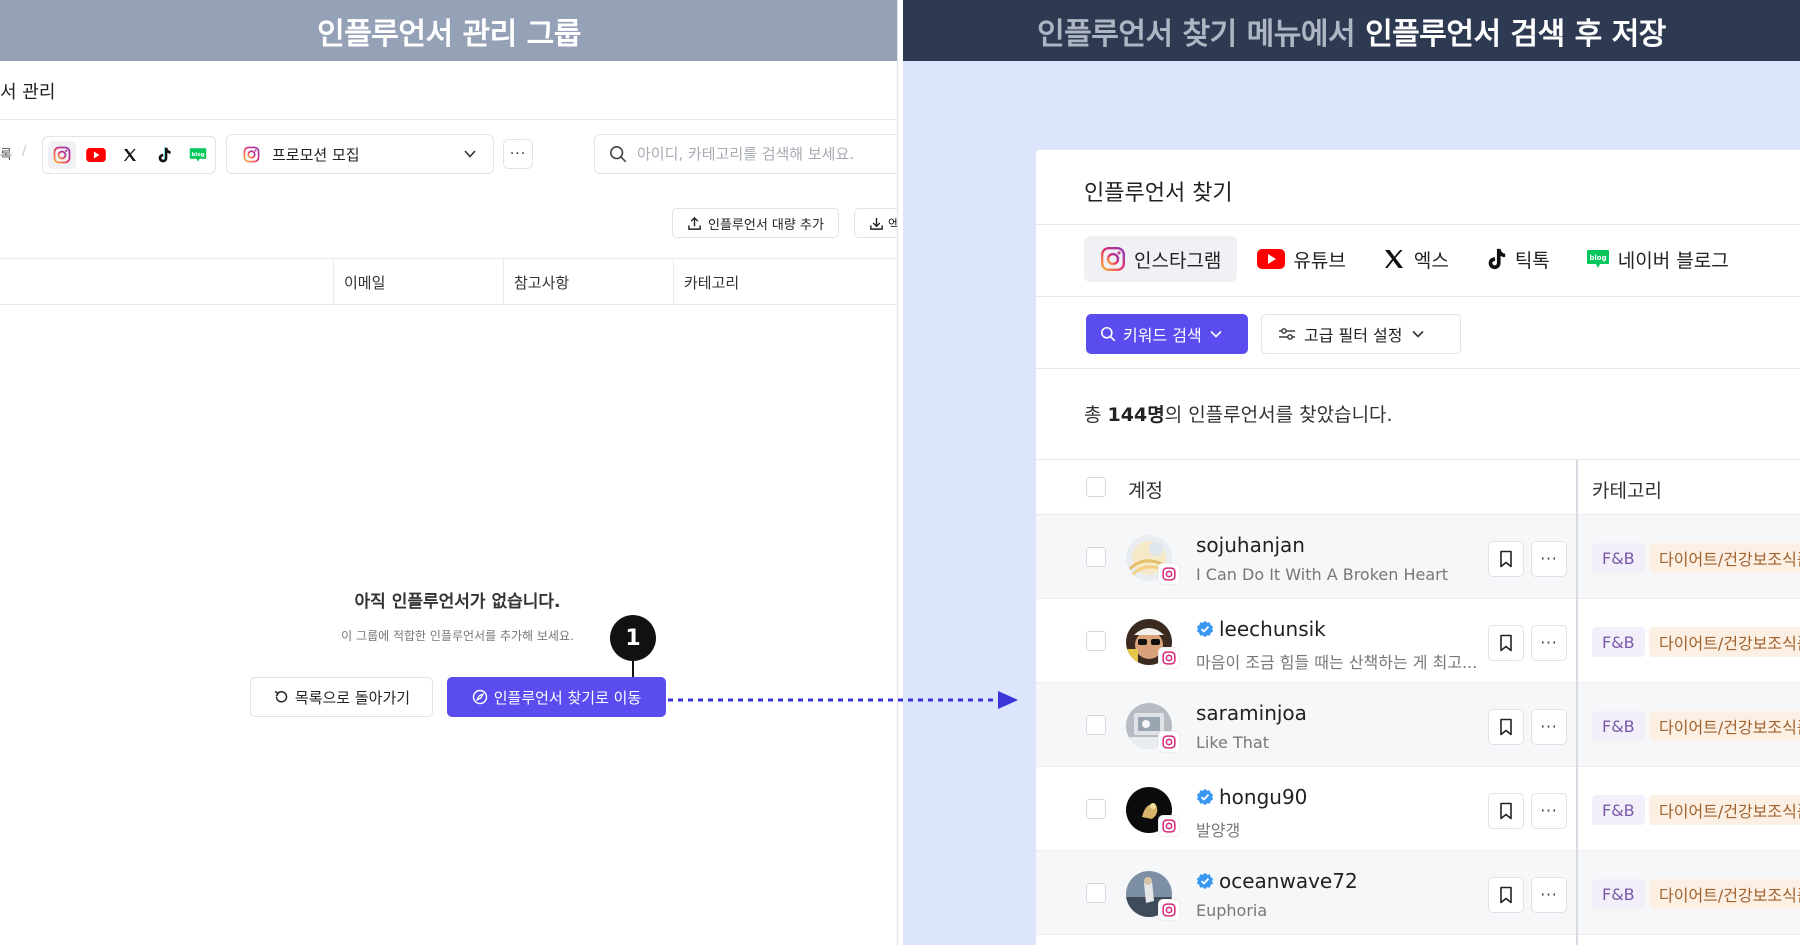 The height and width of the screenshot is (945, 1800). I want to click on download-label: 엑, so click(892, 223).